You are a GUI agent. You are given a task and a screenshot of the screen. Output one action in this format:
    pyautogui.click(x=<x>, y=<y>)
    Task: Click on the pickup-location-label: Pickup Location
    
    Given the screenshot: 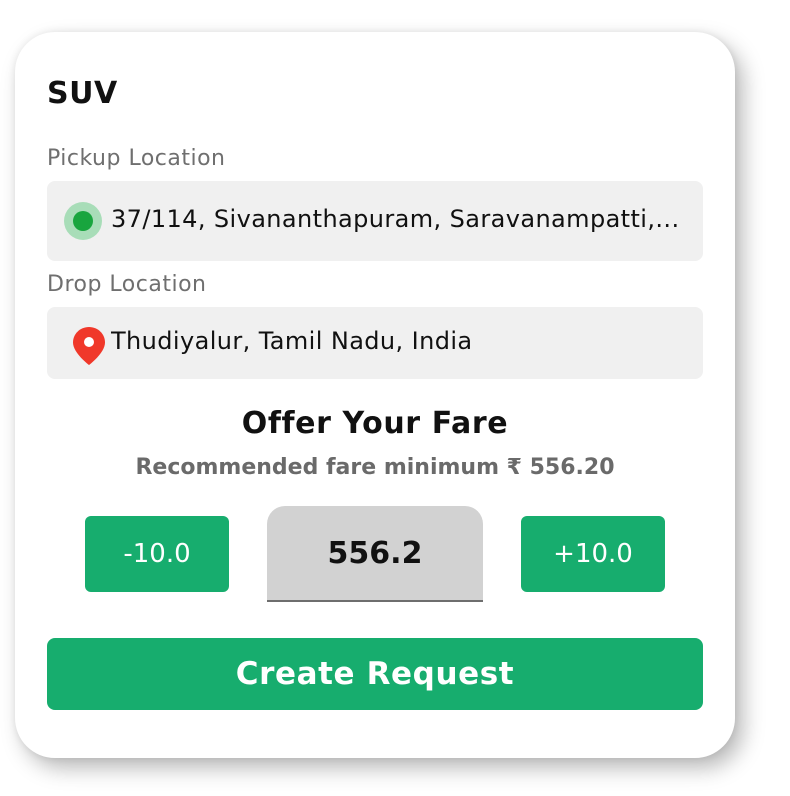 What is the action you would take?
    pyautogui.click(x=136, y=158)
    